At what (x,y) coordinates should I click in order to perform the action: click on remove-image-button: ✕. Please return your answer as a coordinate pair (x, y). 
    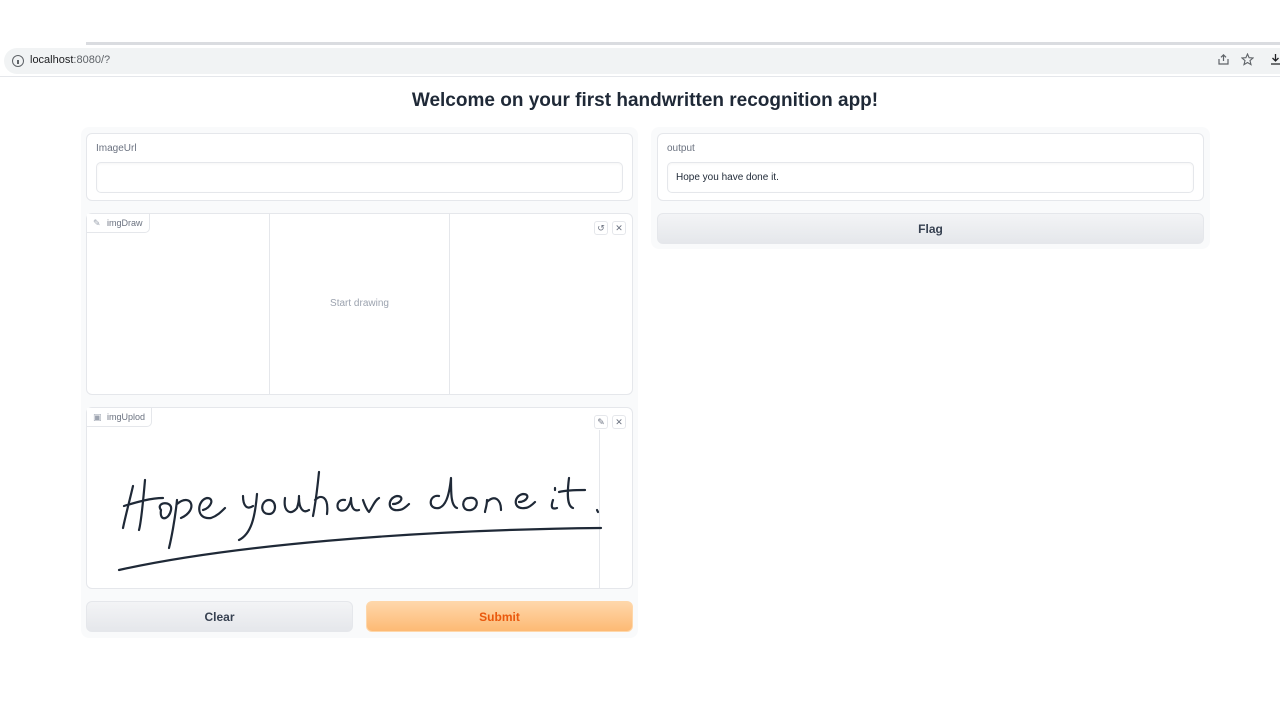
    Looking at the image, I should click on (619, 422).